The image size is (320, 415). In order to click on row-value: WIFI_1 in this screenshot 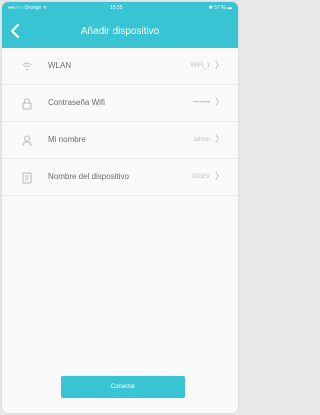, I will do `click(200, 66)`.